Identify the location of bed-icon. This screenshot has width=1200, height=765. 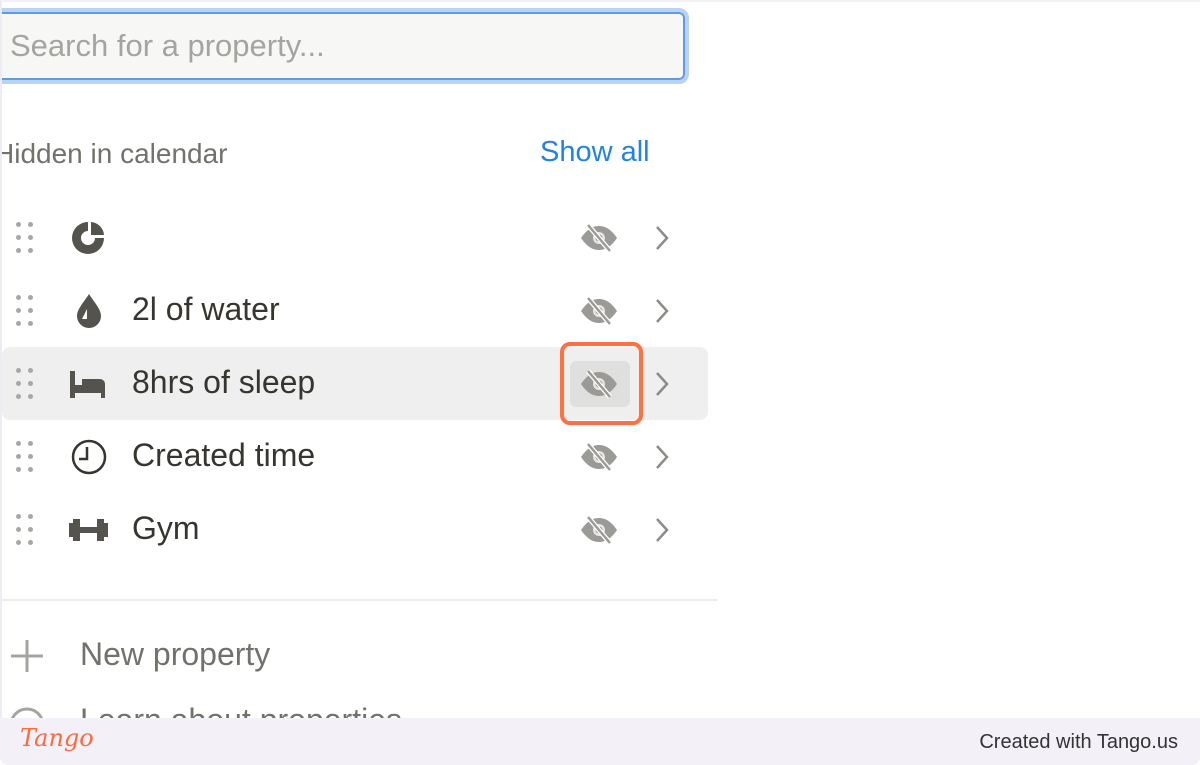
(88, 384).